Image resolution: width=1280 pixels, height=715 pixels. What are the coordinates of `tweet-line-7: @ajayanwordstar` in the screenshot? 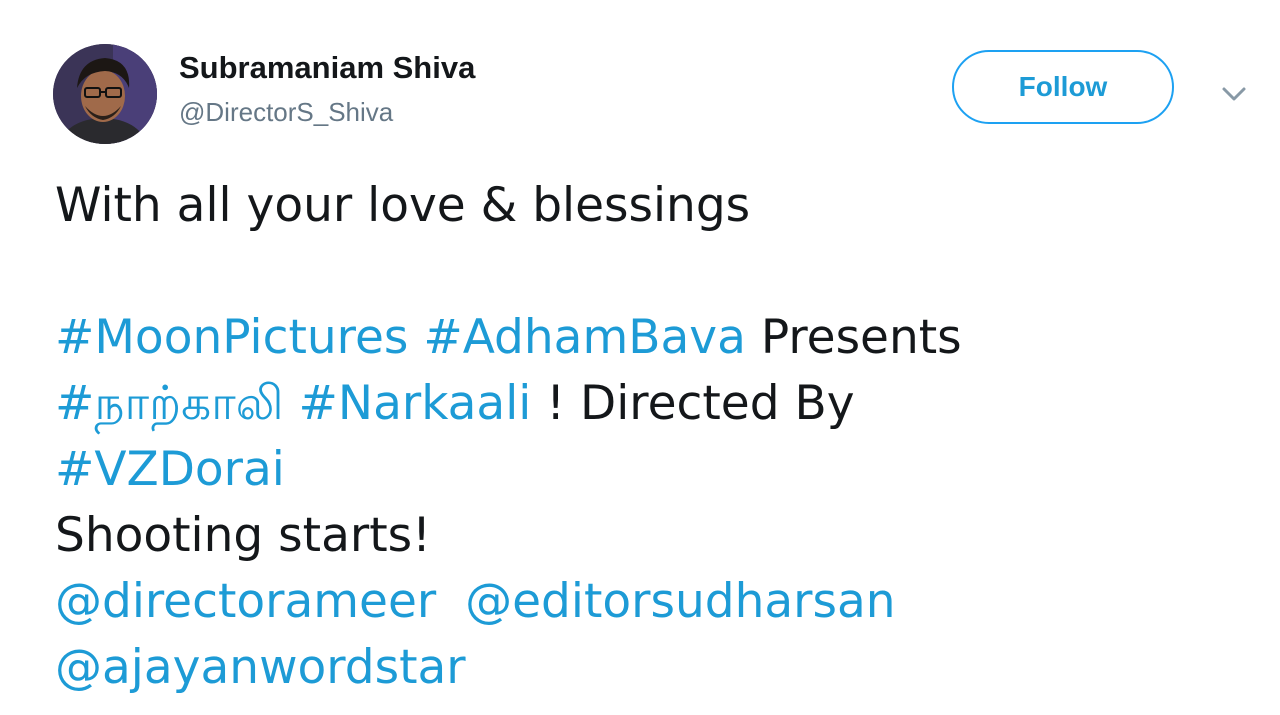 It's located at (260, 667).